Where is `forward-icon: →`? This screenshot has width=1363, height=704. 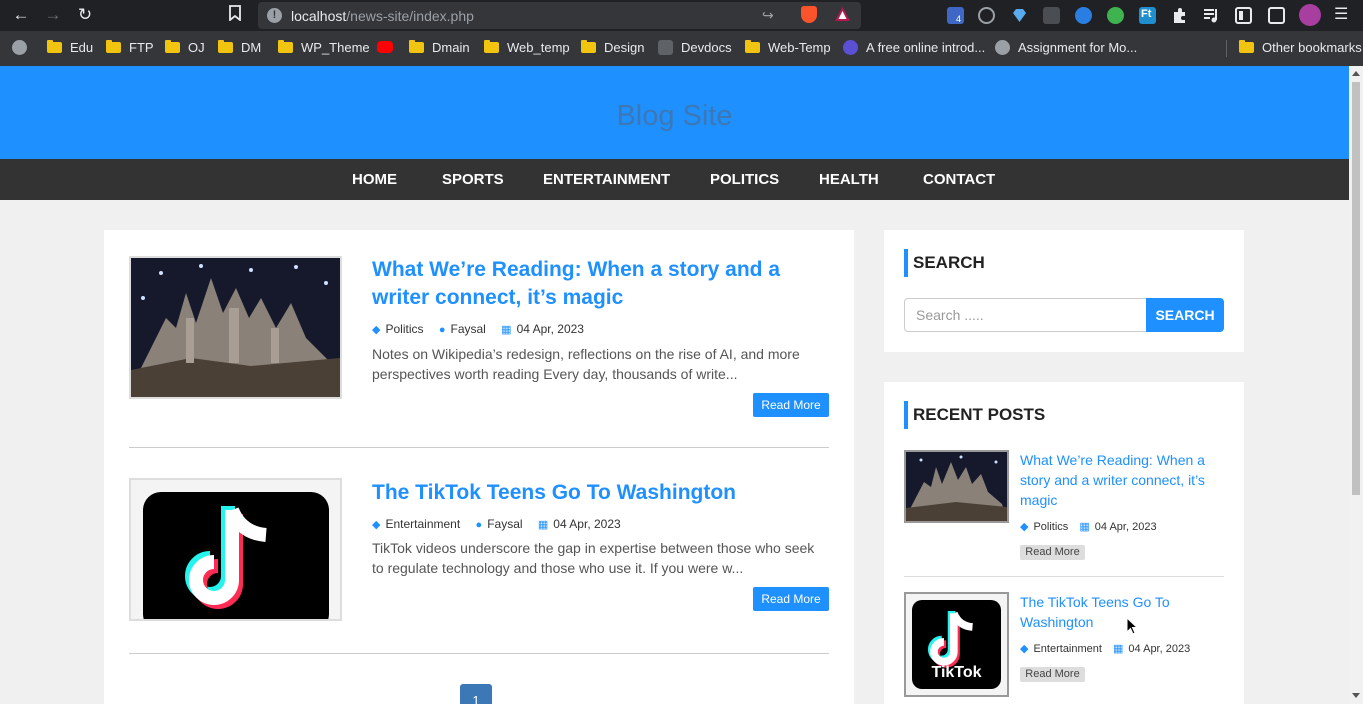 forward-icon: → is located at coordinates (53, 15).